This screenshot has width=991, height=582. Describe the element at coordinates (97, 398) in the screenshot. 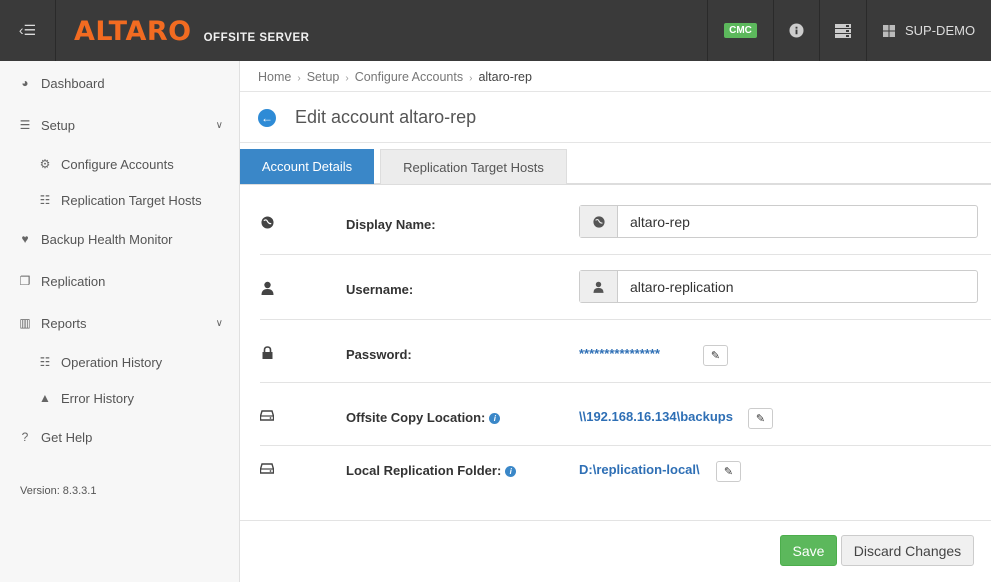

I see `sidebar-item-label: Error History` at that location.